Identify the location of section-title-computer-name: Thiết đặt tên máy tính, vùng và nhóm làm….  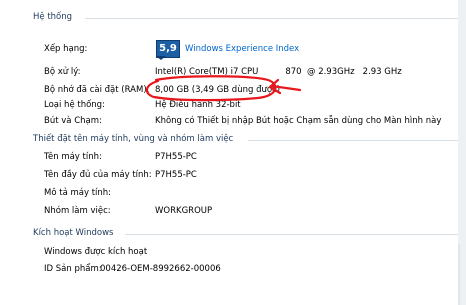
(133, 139).